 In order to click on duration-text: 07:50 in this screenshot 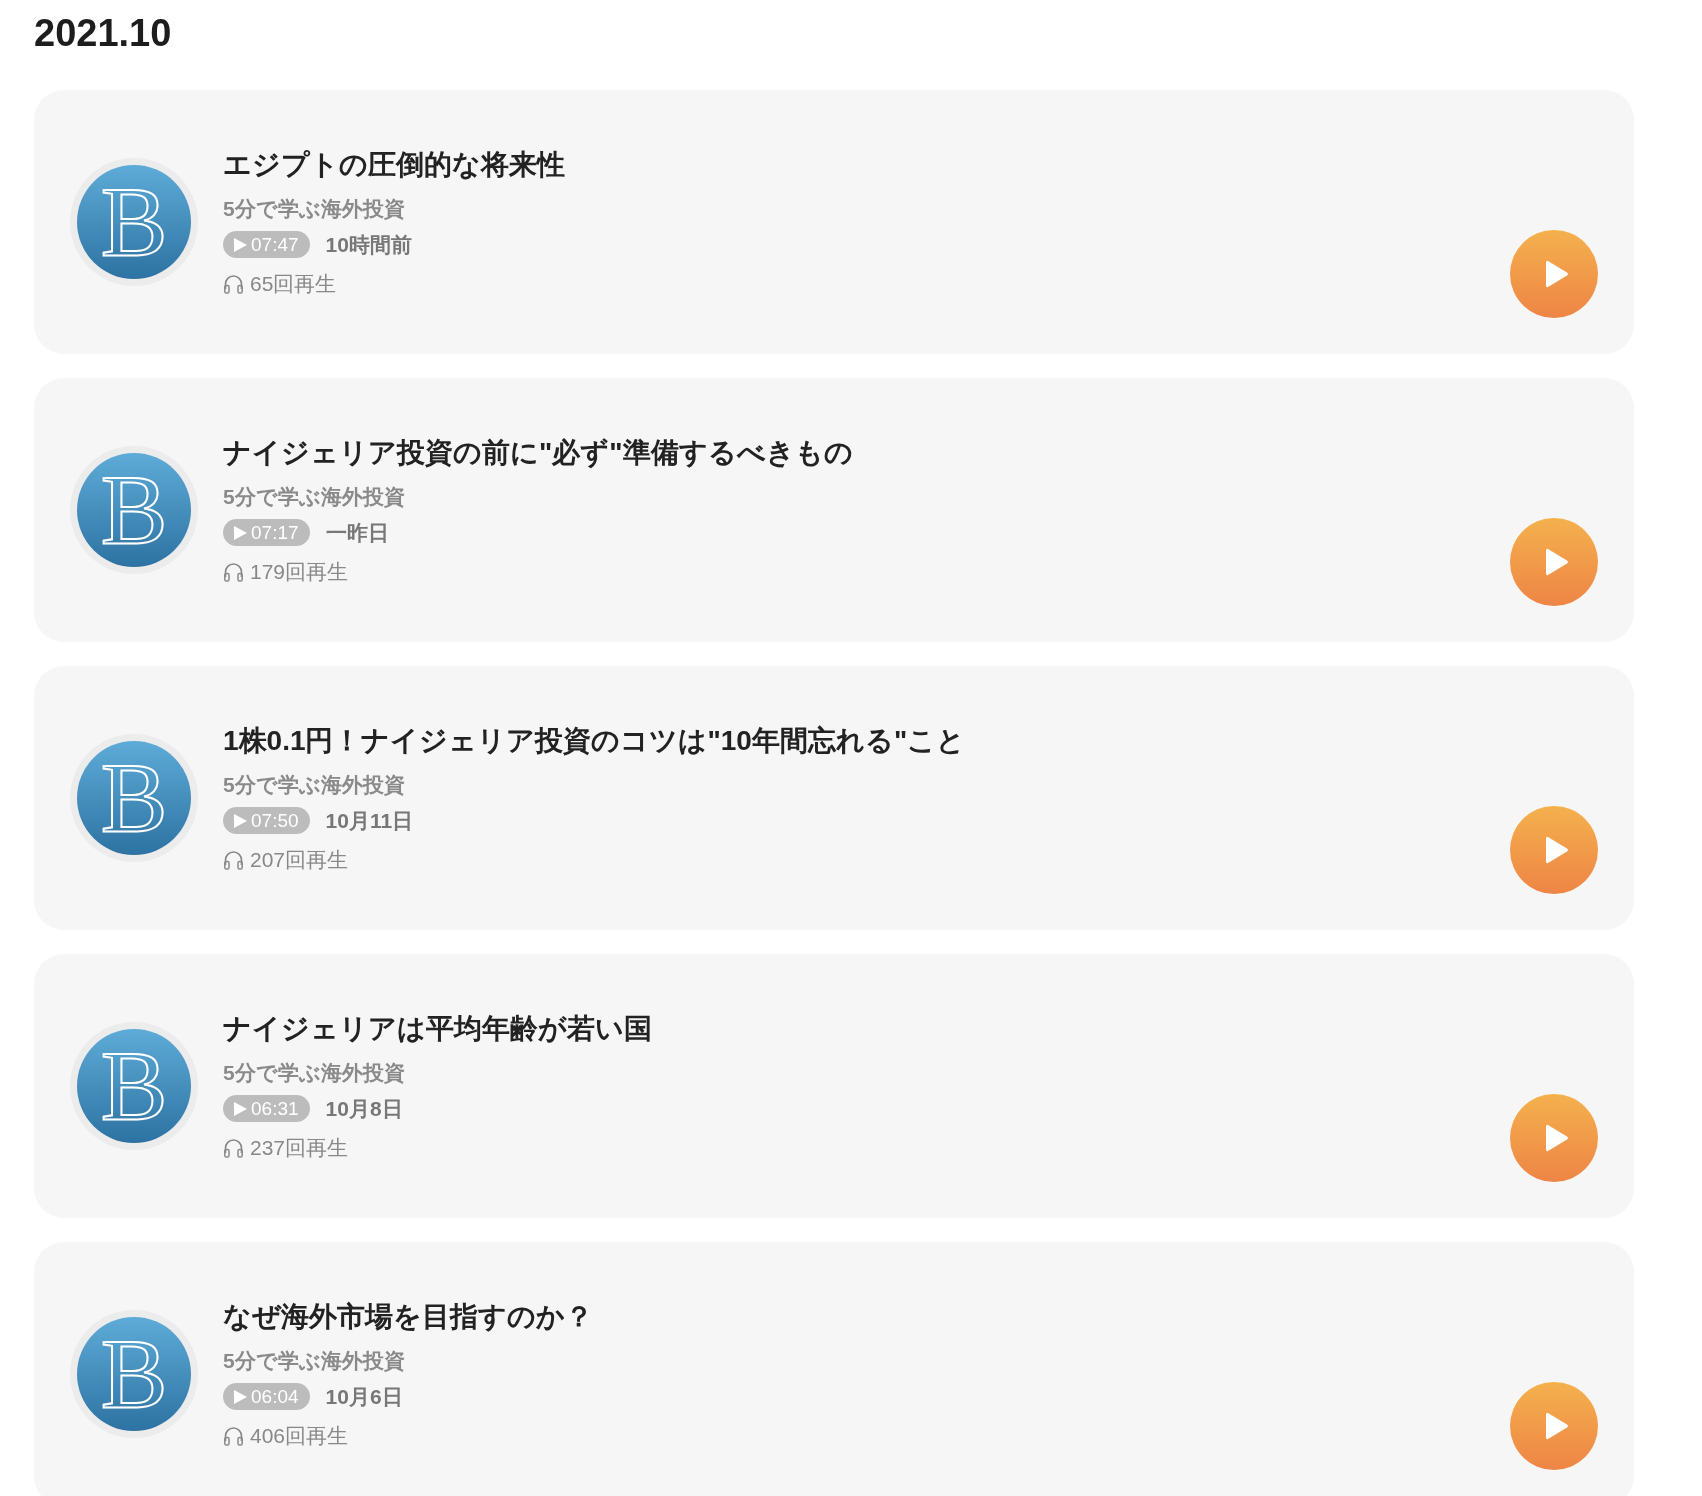, I will do `click(275, 821)`.